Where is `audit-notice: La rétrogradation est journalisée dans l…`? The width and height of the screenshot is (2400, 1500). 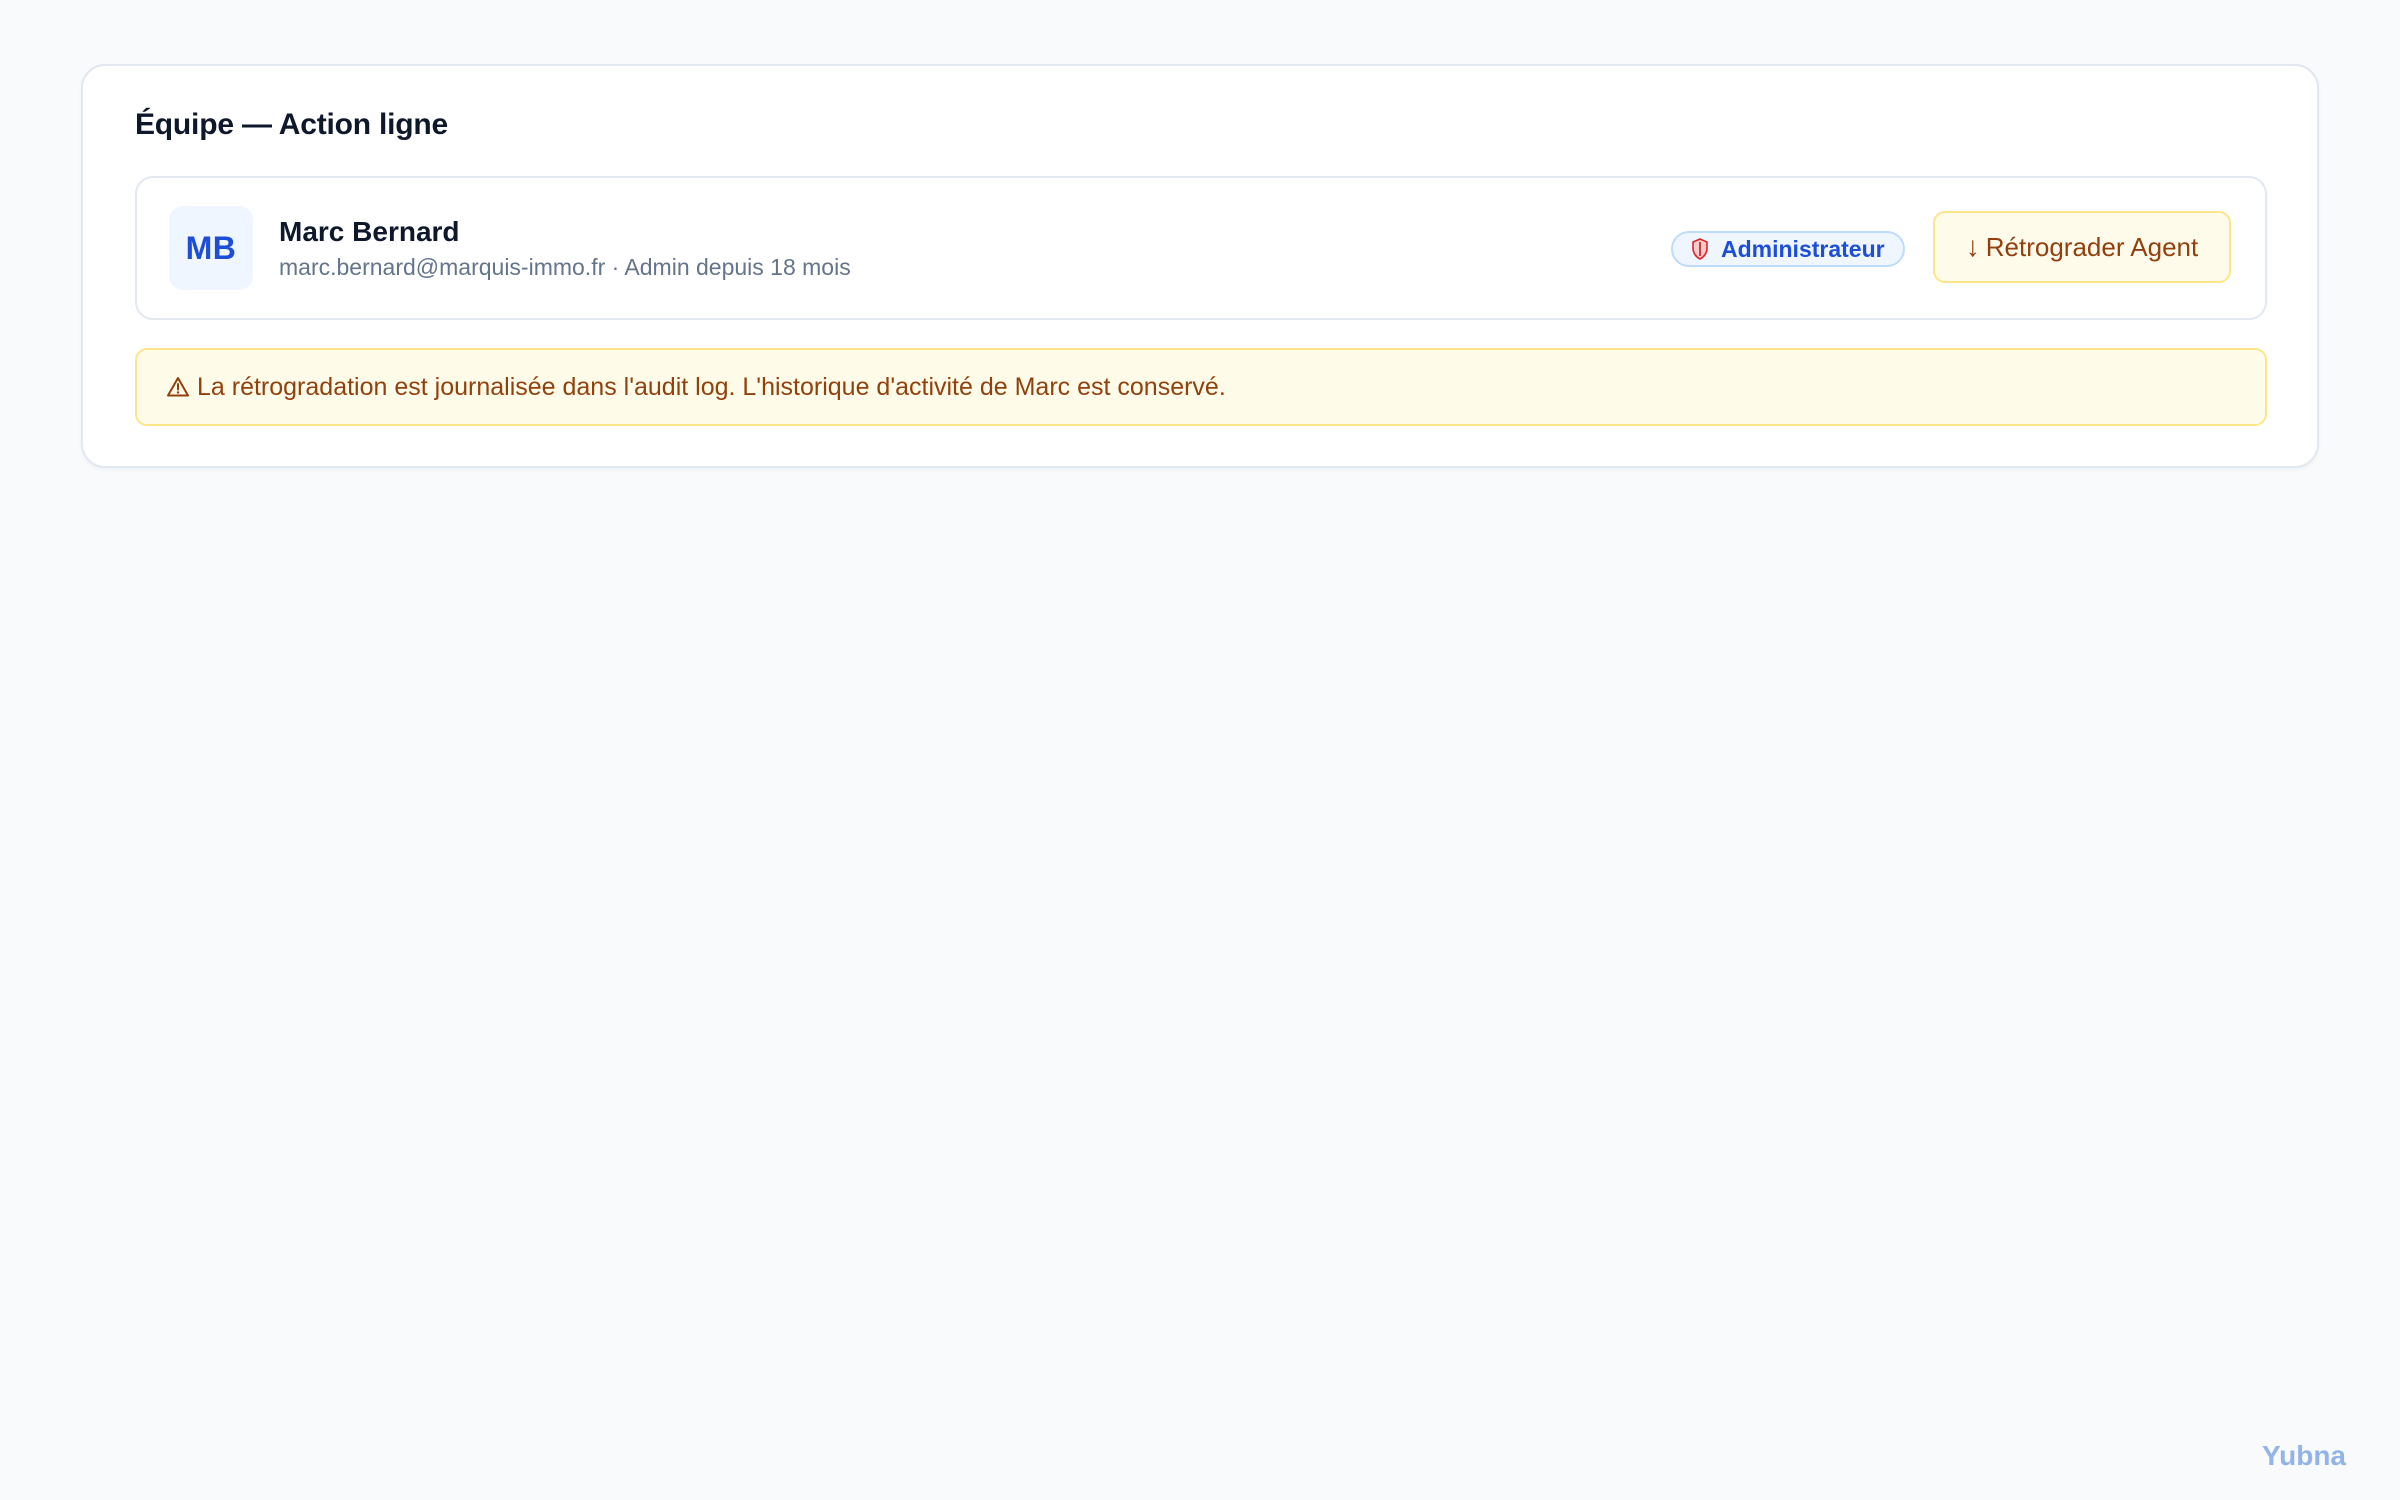 audit-notice: La rétrogradation est journalisée dans l… is located at coordinates (1201, 387).